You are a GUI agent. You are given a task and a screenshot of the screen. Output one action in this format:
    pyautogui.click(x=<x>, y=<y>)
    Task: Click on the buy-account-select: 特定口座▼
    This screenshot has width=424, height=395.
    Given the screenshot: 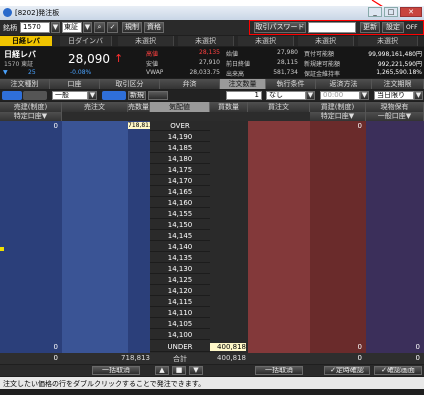 What is the action you would take?
    pyautogui.click(x=338, y=116)
    